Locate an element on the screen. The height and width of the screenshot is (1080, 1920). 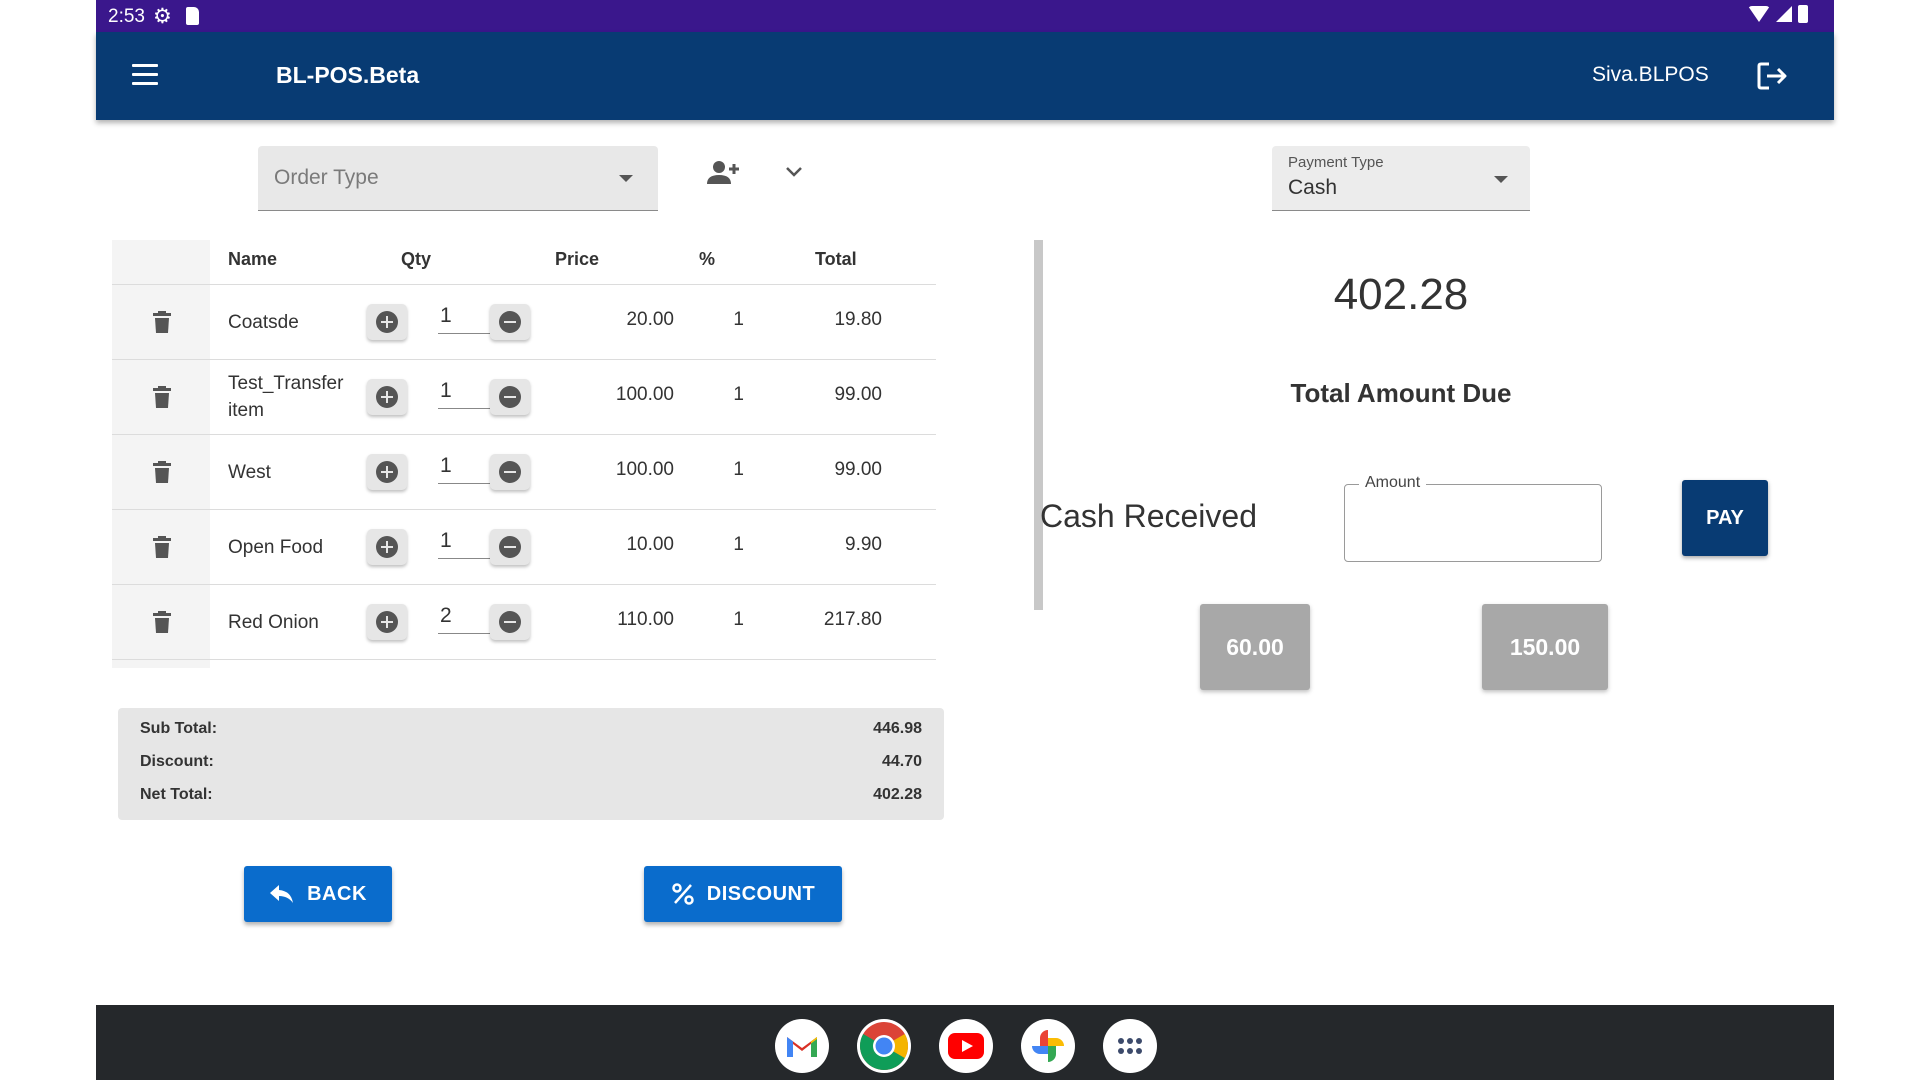
signal-icon is located at coordinates (1784, 14).